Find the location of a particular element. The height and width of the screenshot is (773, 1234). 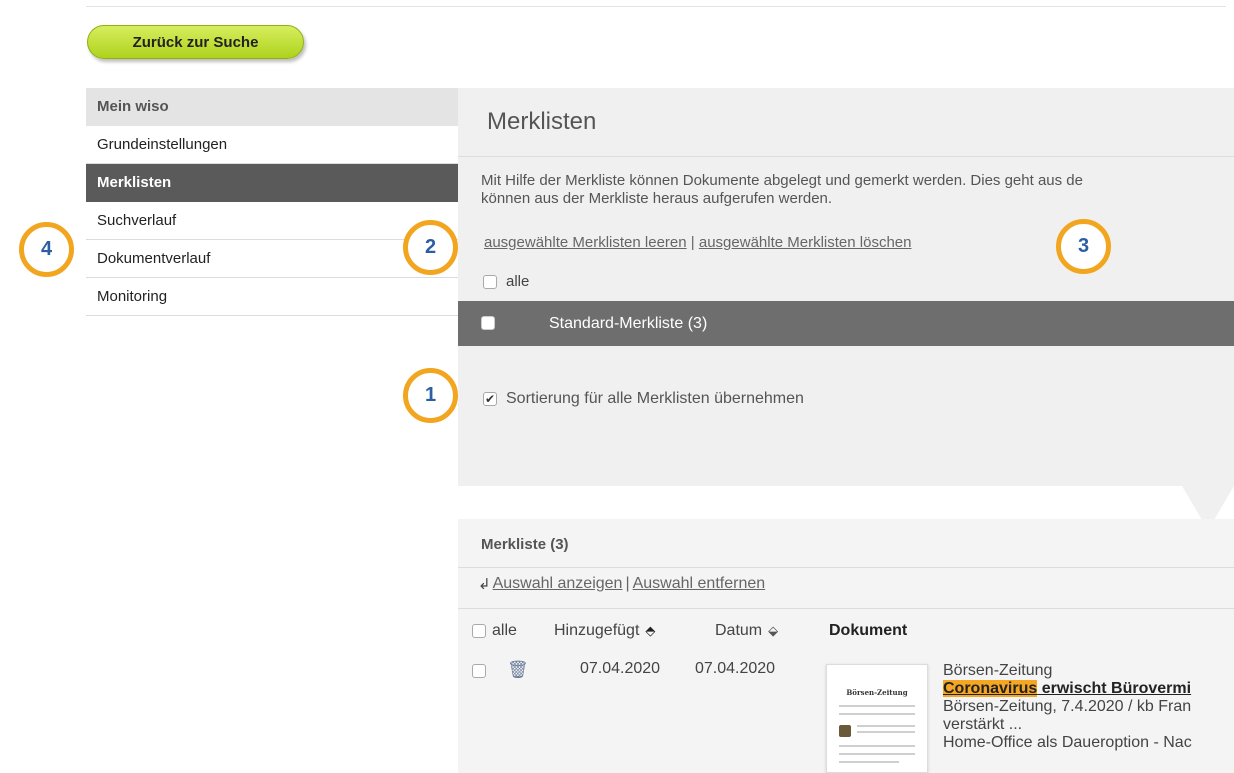

select-all-lists-label: alle is located at coordinates (518, 281).